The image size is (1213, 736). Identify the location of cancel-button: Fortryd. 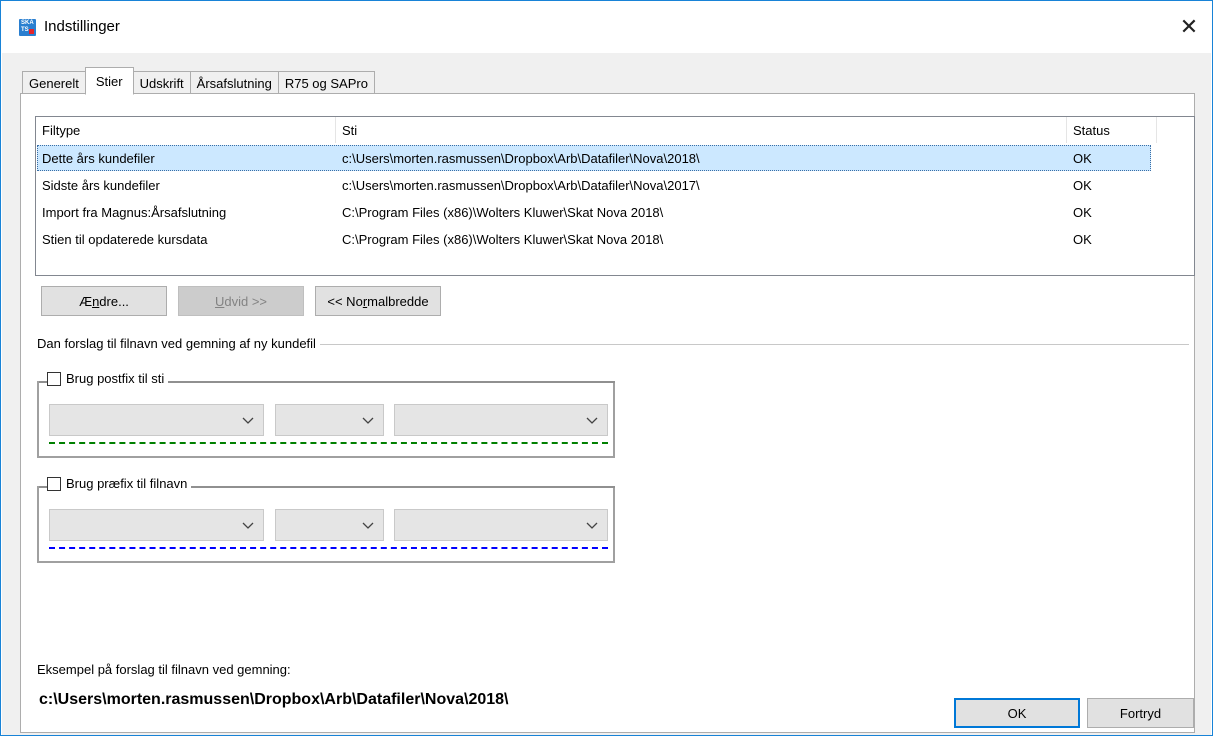
(1140, 713).